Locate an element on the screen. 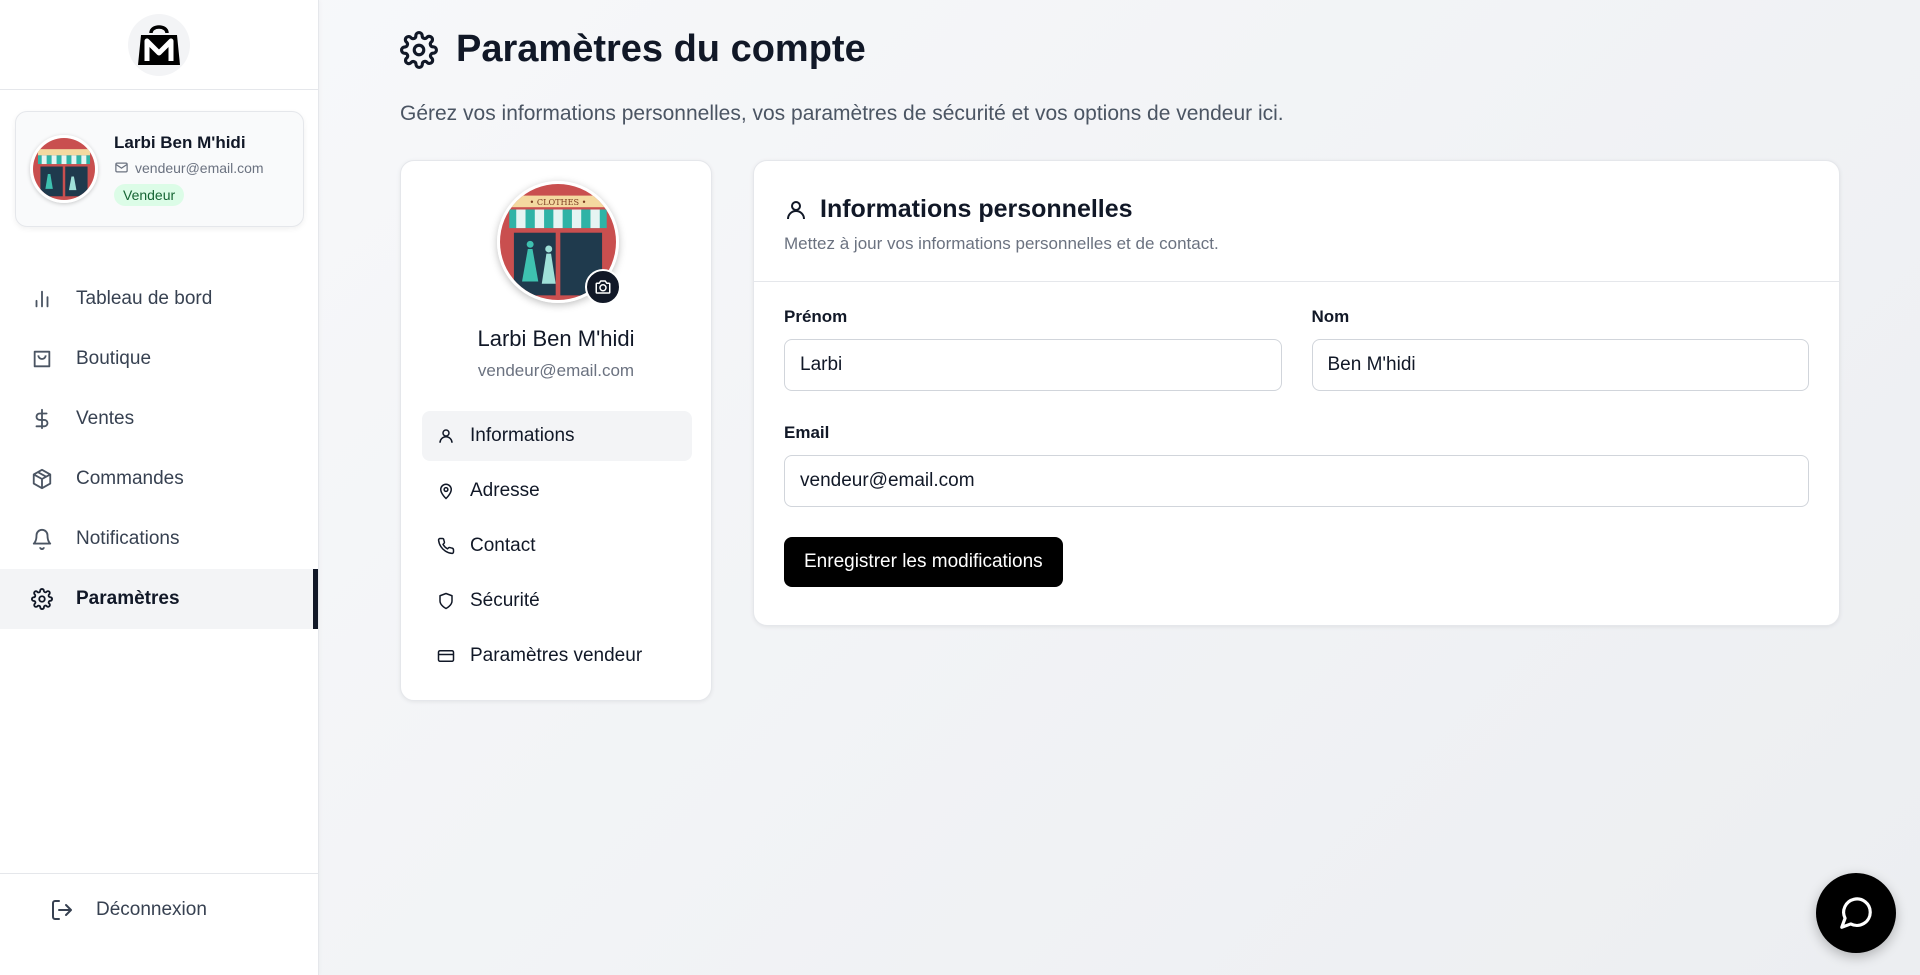 This screenshot has height=975, width=1920. store-avatar-image is located at coordinates (64, 169).